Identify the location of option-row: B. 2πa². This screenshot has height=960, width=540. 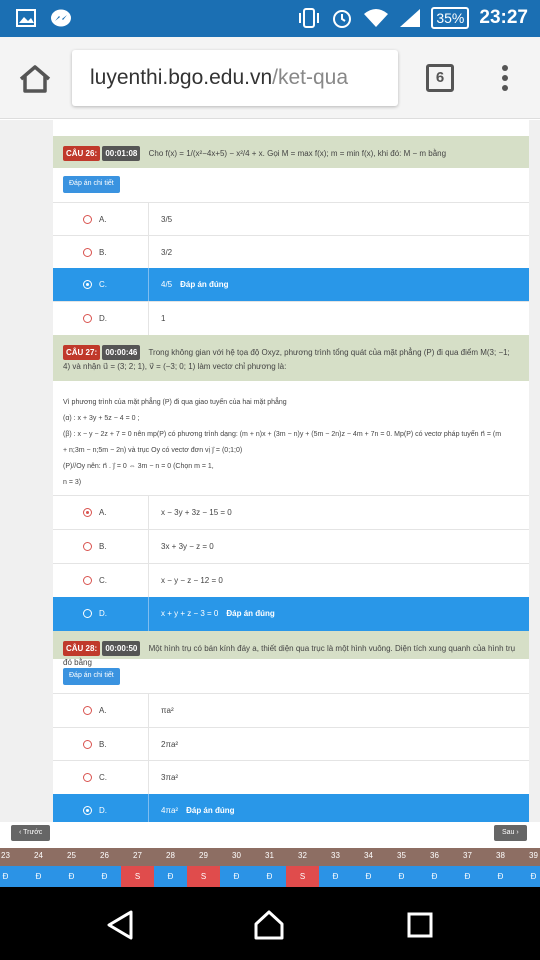
(291, 744).